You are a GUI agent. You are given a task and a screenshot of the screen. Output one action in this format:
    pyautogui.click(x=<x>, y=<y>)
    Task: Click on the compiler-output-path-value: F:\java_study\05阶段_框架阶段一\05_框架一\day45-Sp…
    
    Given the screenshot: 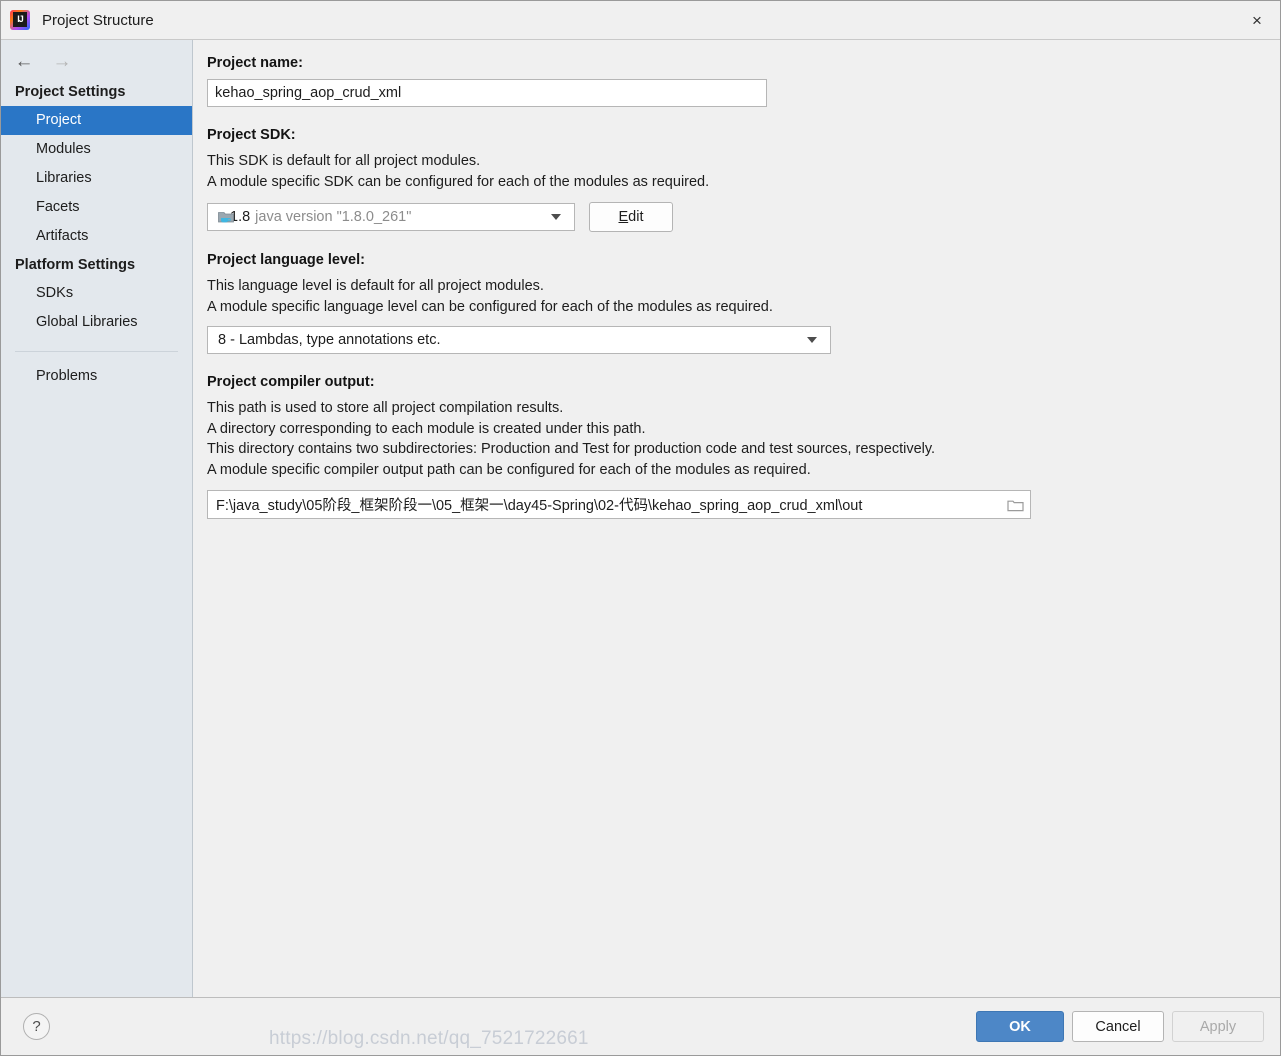 What is the action you would take?
    pyautogui.click(x=539, y=506)
    